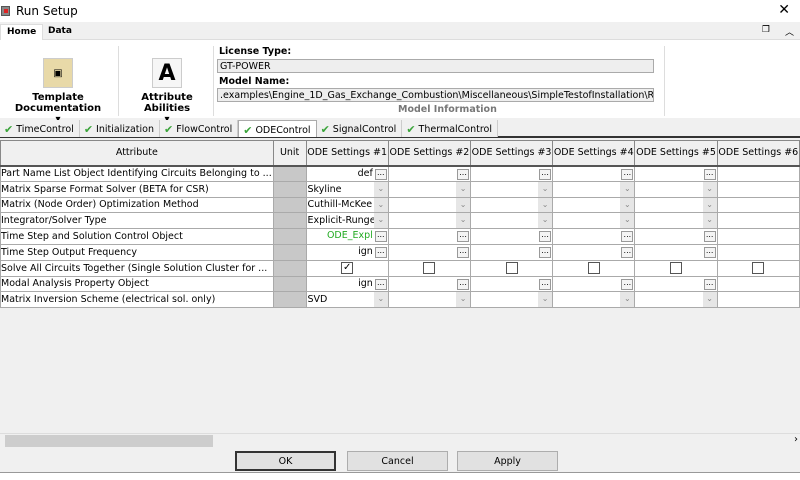  I want to click on collapse-ribbon-icon: ︿, so click(789, 31).